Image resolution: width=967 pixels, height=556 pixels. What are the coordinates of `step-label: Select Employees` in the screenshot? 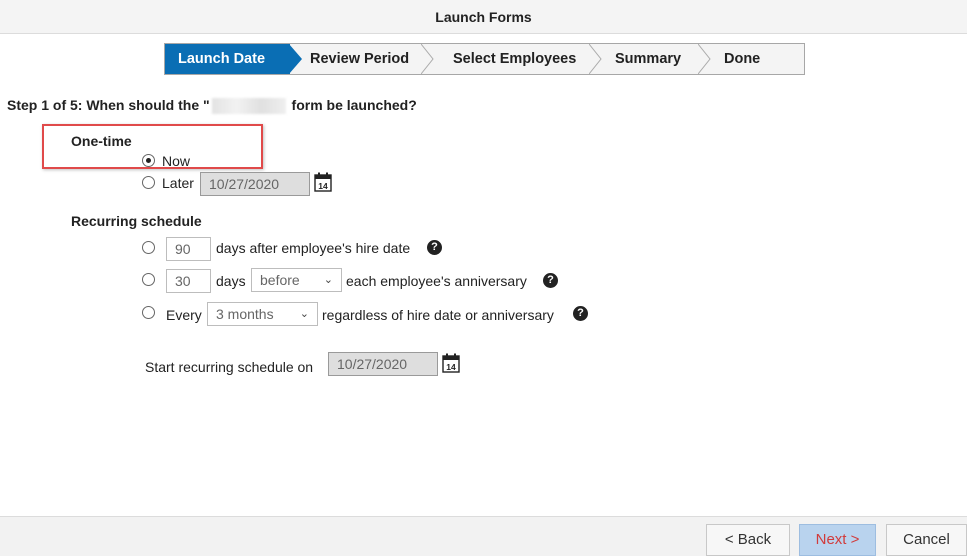 It's located at (515, 59).